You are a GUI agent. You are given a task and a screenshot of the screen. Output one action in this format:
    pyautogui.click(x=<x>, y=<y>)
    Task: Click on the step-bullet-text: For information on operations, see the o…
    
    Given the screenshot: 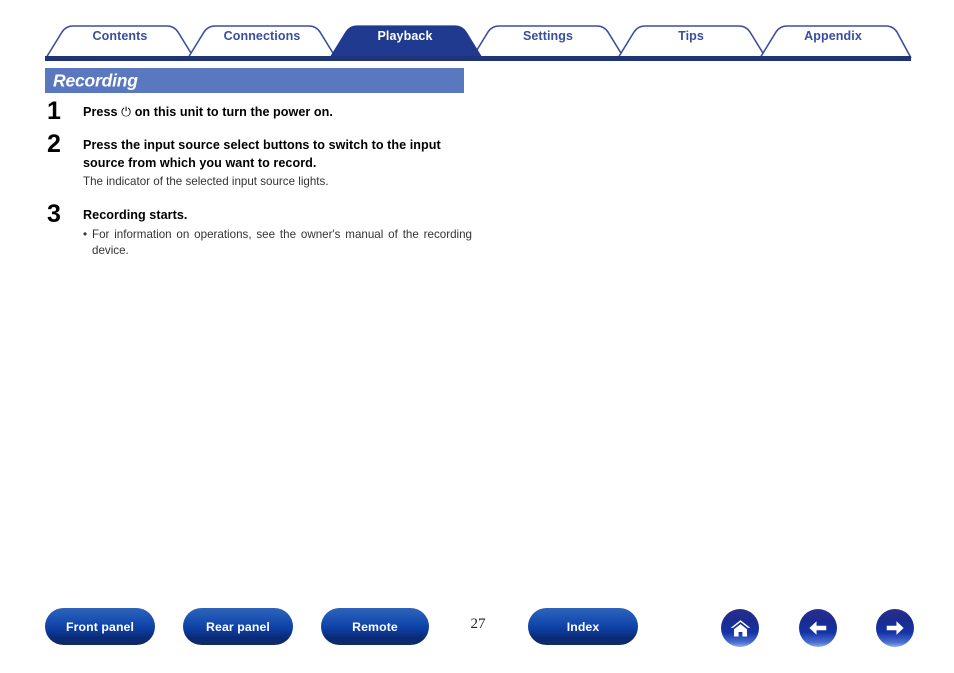 What is the action you would take?
    pyautogui.click(x=282, y=242)
    